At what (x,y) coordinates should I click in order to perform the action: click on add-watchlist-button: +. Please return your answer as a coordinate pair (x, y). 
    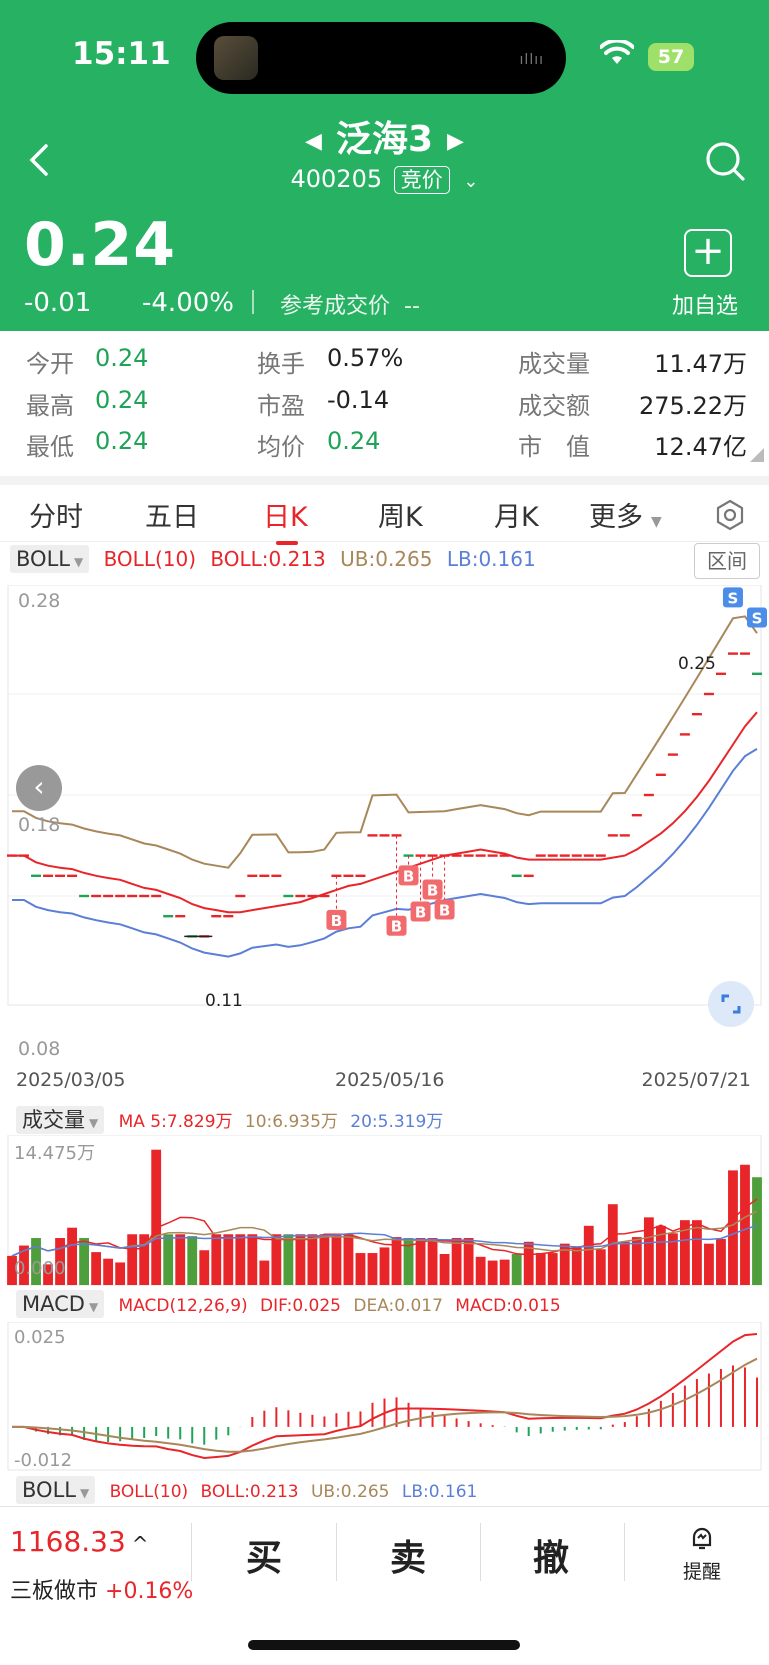
    Looking at the image, I should click on (708, 253).